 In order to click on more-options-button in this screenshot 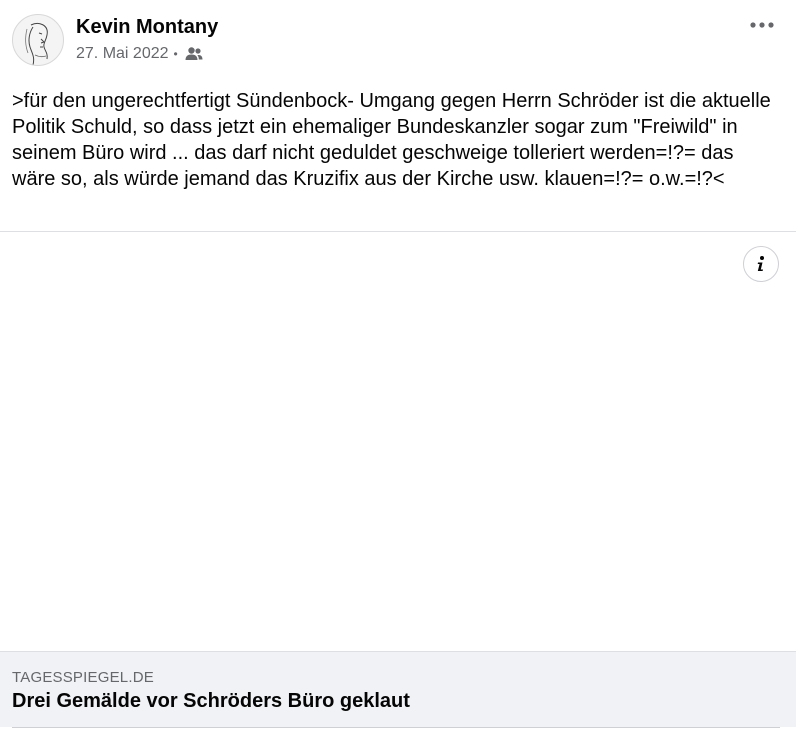, I will do `click(762, 25)`.